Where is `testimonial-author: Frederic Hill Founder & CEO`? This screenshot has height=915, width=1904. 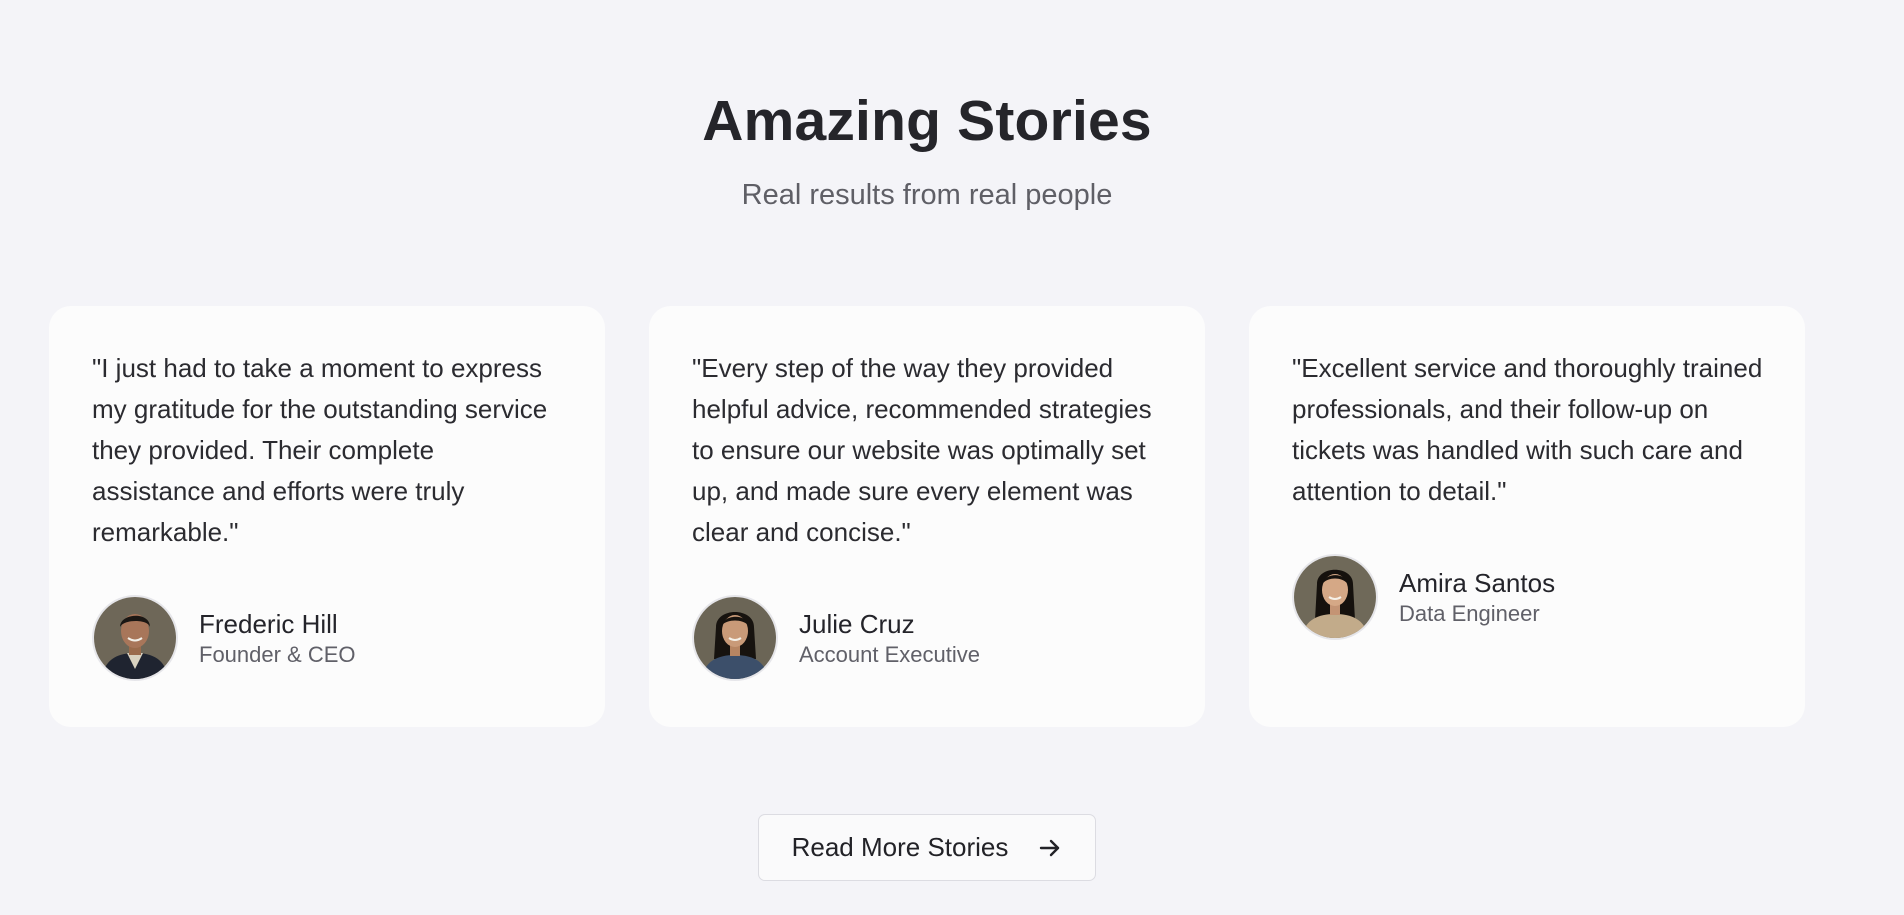 testimonial-author: Frederic Hill Founder & CEO is located at coordinates (327, 638).